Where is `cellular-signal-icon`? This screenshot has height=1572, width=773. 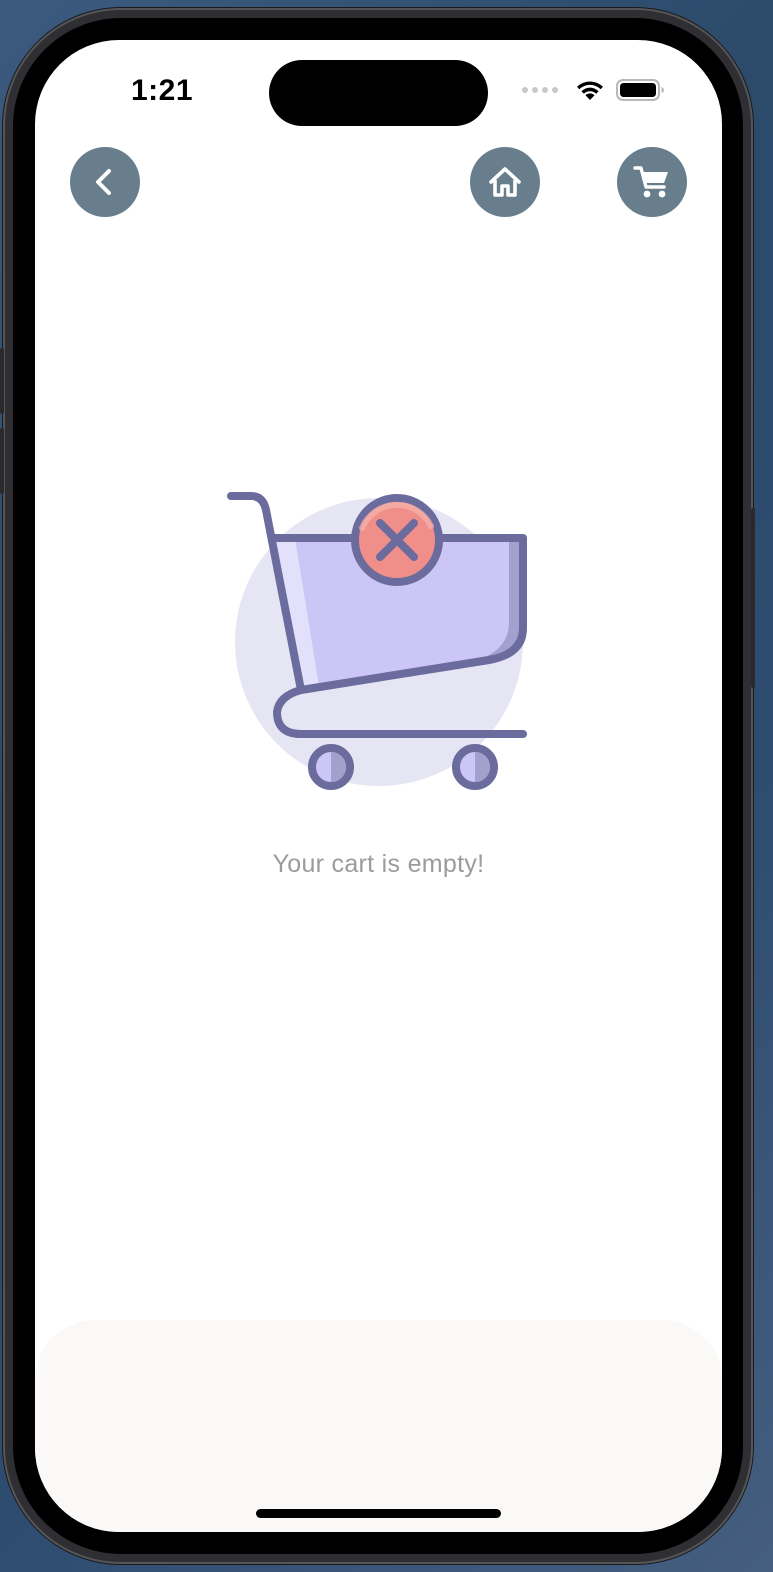
cellular-signal-icon is located at coordinates (540, 90).